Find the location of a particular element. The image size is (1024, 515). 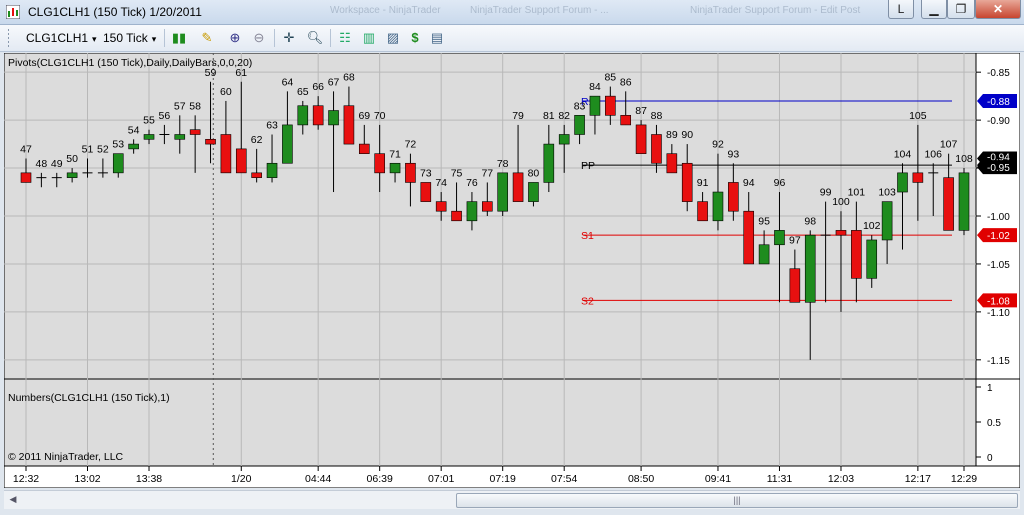

bar-number-label: 75 is located at coordinates (457, 173).